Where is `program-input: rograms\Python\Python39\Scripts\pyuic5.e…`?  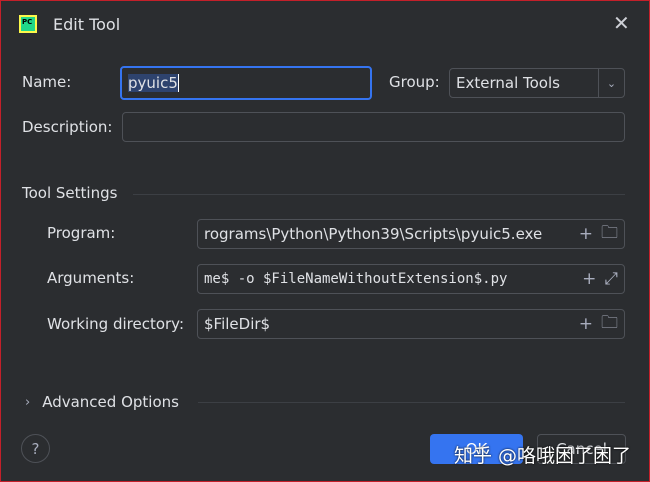
program-input: rograms\Python\Python39\Scripts\pyuic5.e… is located at coordinates (411, 234).